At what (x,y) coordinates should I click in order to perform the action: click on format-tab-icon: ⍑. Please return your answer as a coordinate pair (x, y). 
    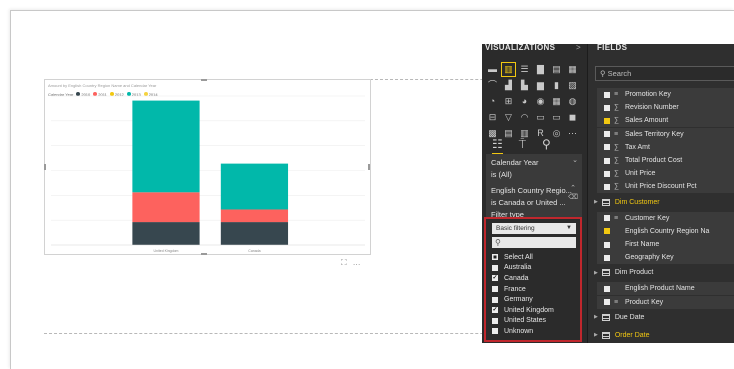
    Looking at the image, I should click on (522, 146).